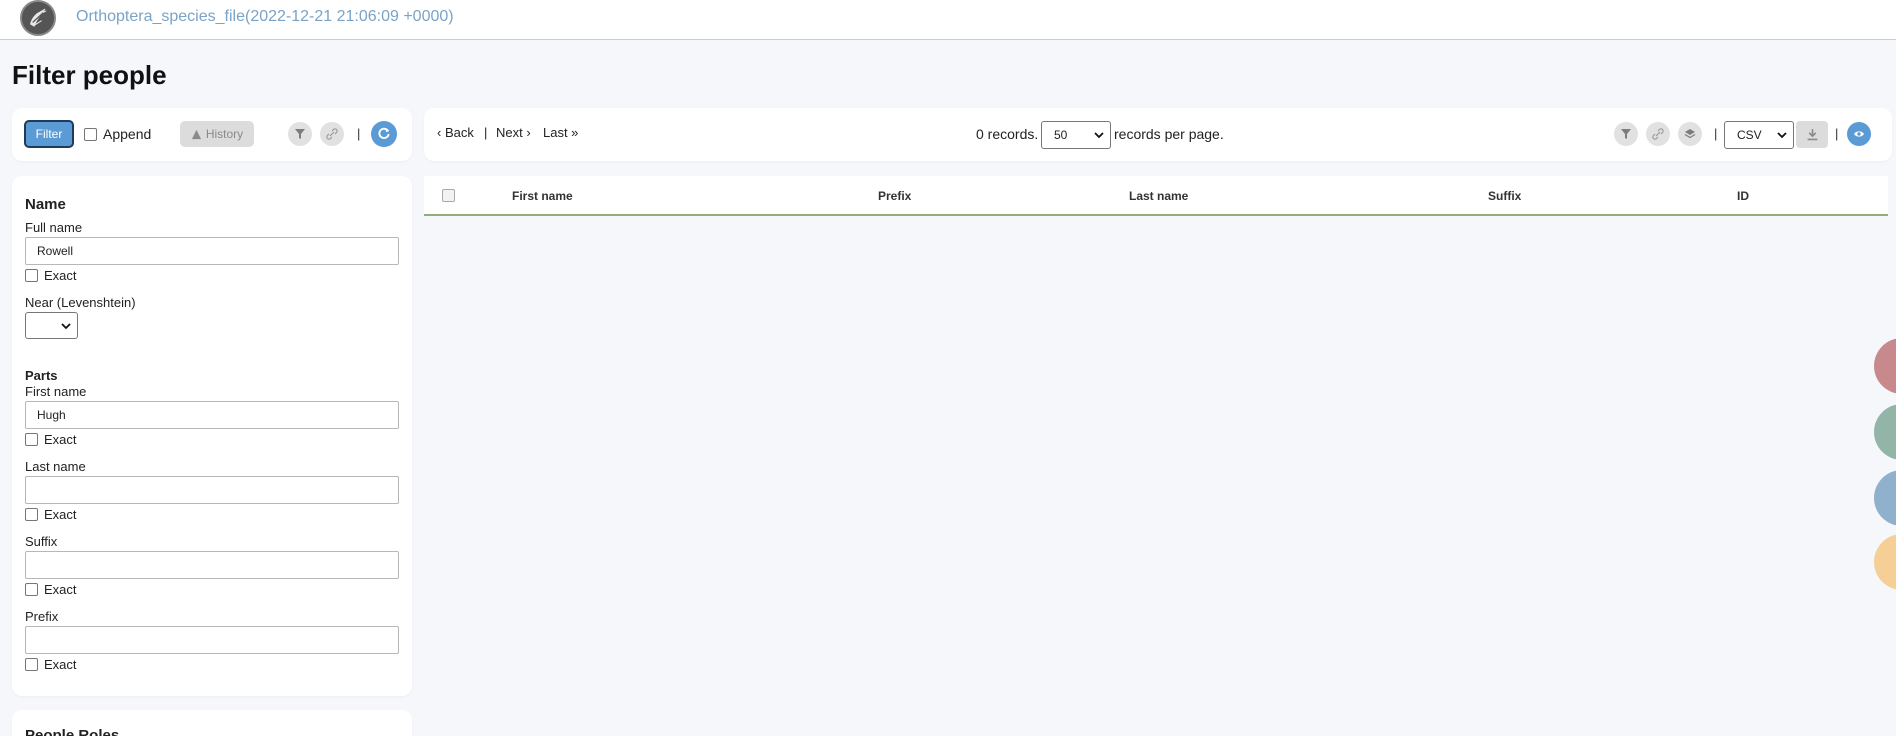  I want to click on filter-funnel-button-results, so click(1626, 134).